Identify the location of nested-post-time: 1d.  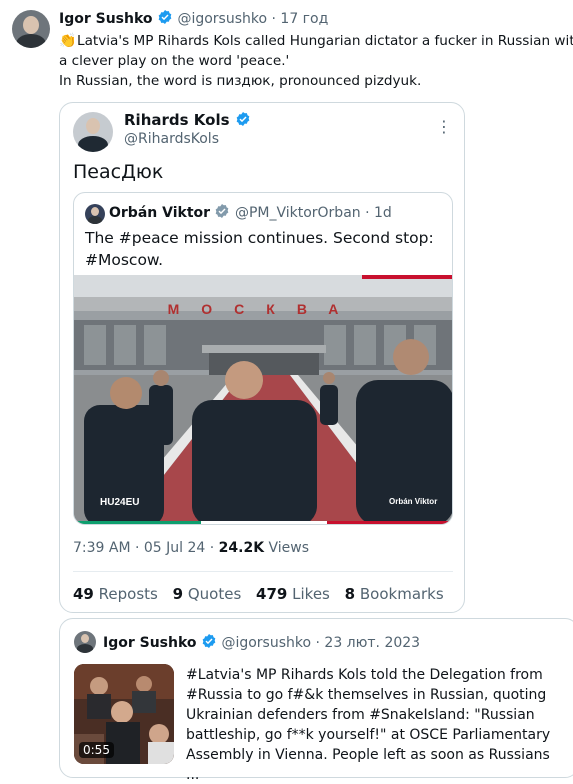
(383, 213).